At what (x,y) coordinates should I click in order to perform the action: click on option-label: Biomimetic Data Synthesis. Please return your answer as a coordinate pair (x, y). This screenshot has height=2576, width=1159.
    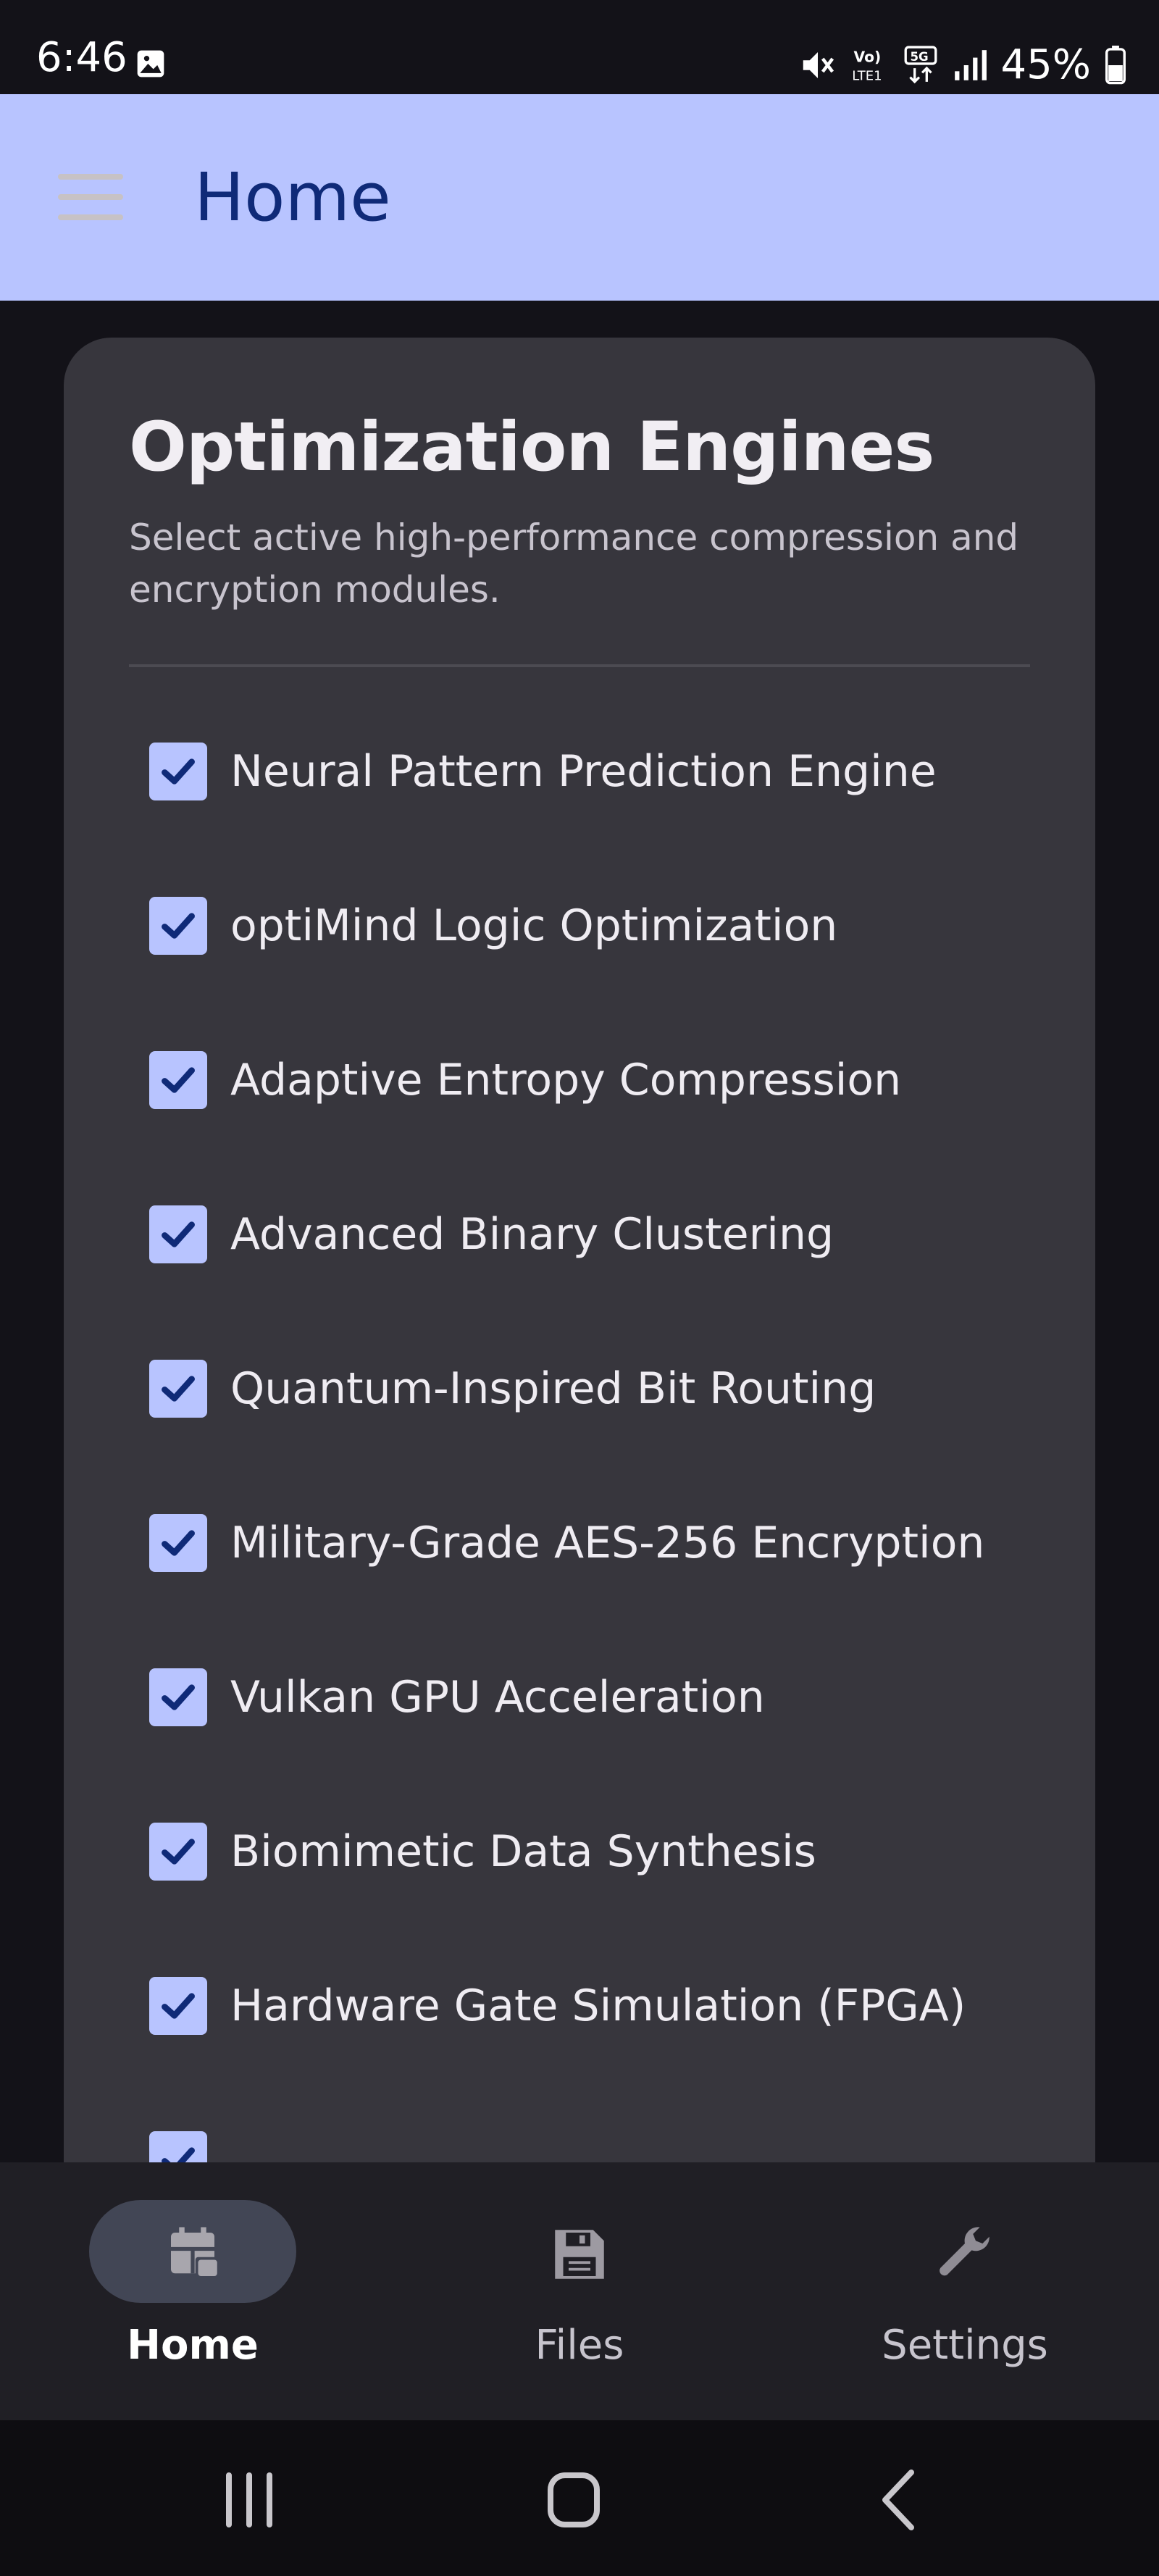
    Looking at the image, I should click on (523, 1852).